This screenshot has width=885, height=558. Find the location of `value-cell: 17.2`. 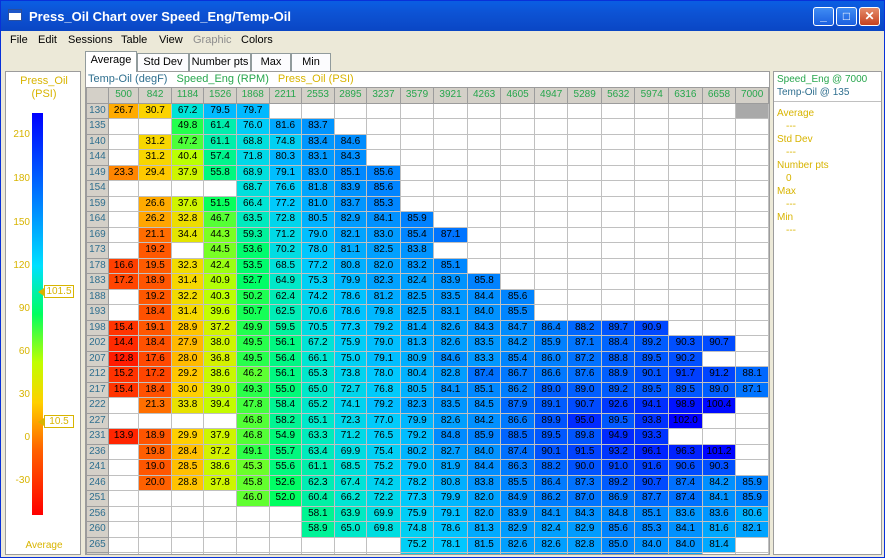

value-cell: 17.2 is located at coordinates (123, 281).